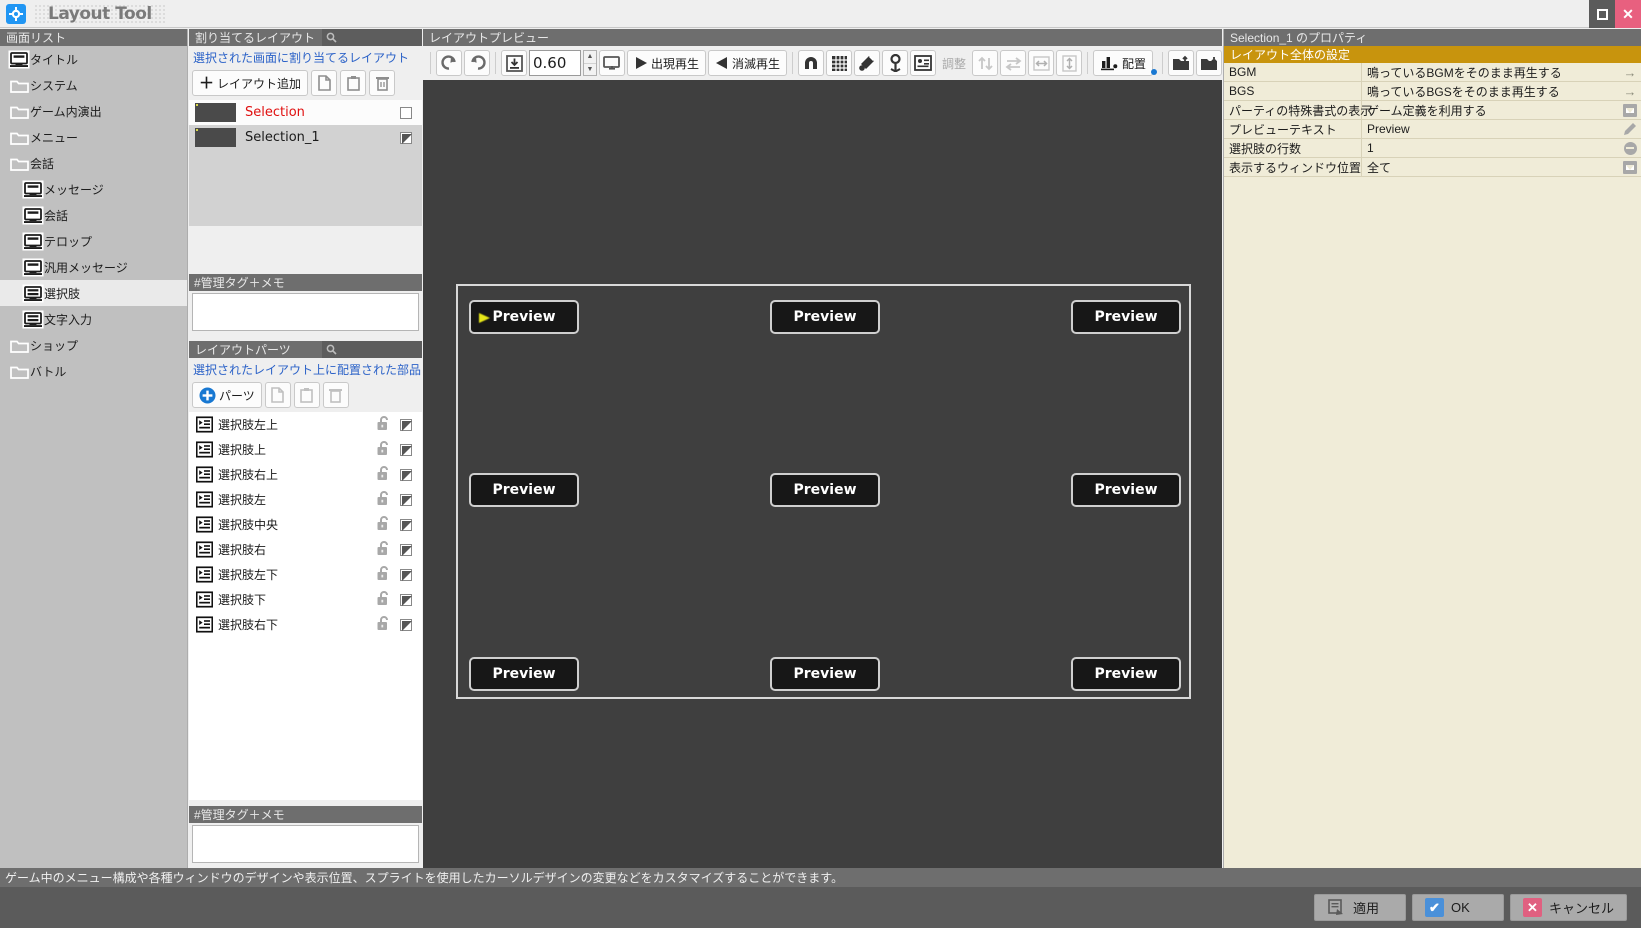  I want to click on part-row: 選択肢上, so click(305, 449).